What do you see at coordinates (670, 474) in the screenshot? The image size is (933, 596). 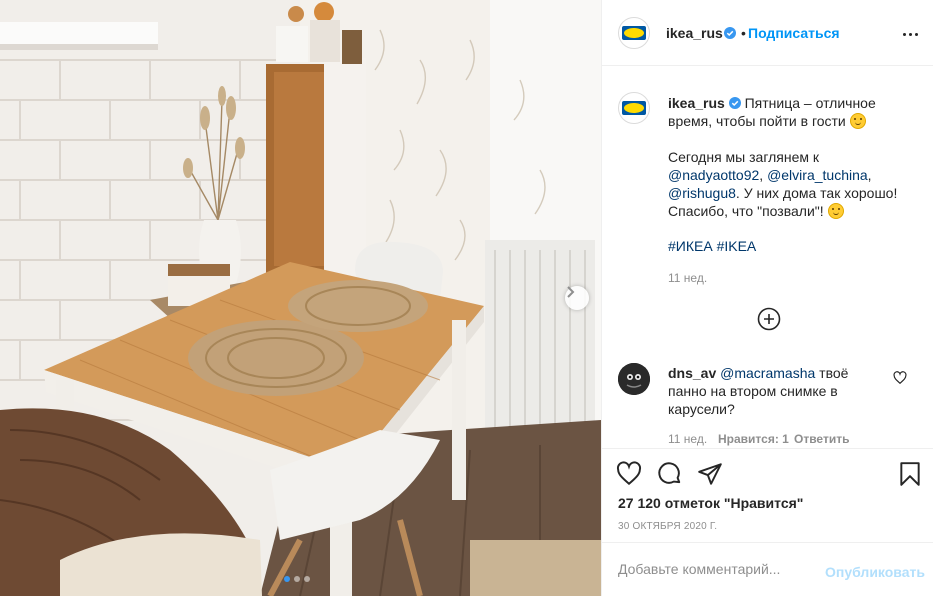 I see `comment-bubble-icon` at bounding box center [670, 474].